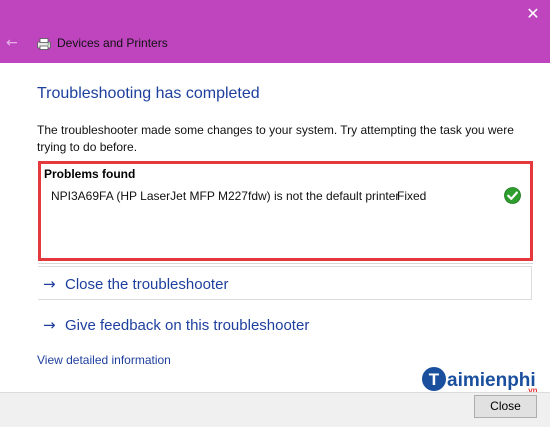 The image size is (550, 427). Describe the element at coordinates (147, 284) in the screenshot. I see `close-troubleshooter-label: Close the troubleshooter` at that location.